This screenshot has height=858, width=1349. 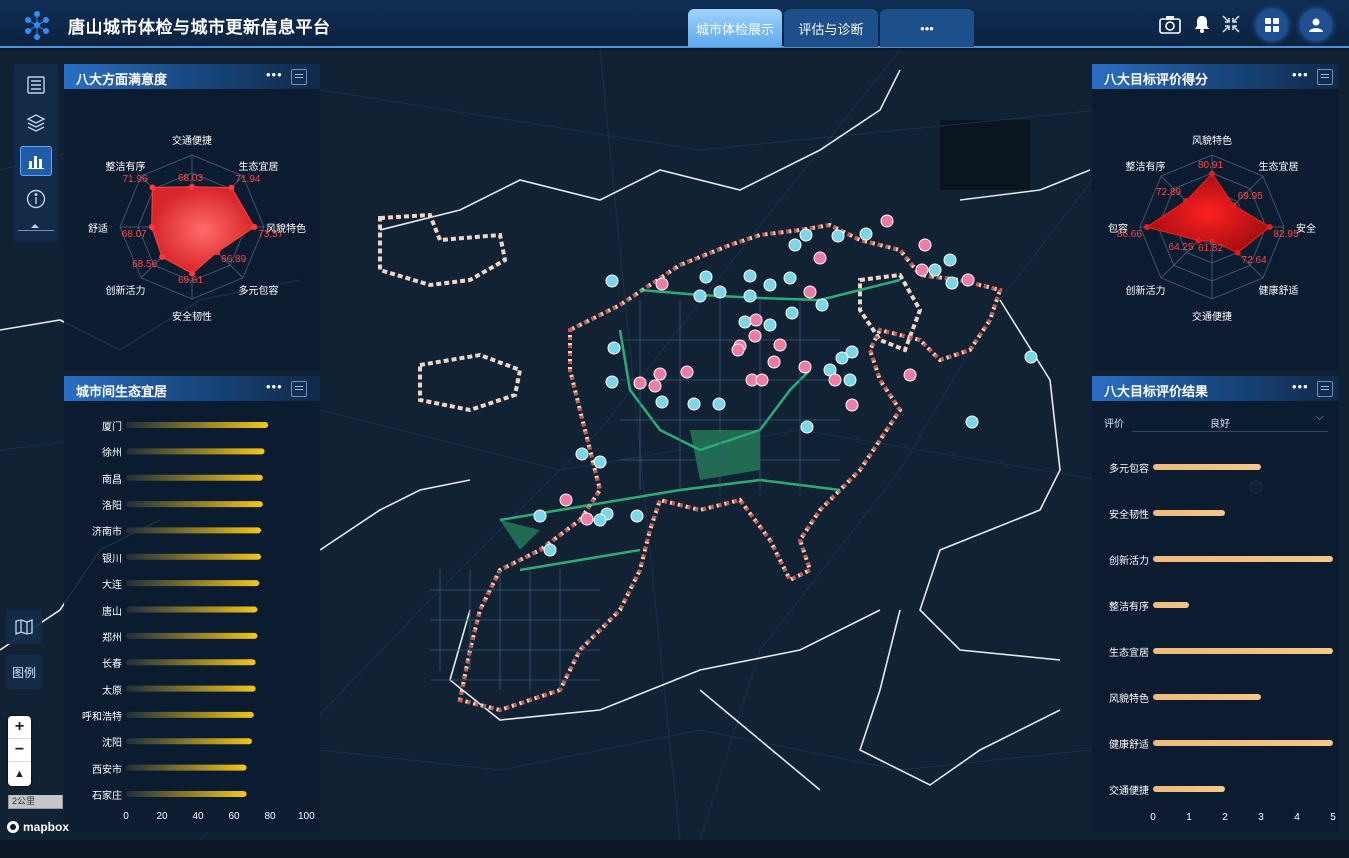 I want to click on bar-category-label: 多元包容, so click(x=1129, y=469).